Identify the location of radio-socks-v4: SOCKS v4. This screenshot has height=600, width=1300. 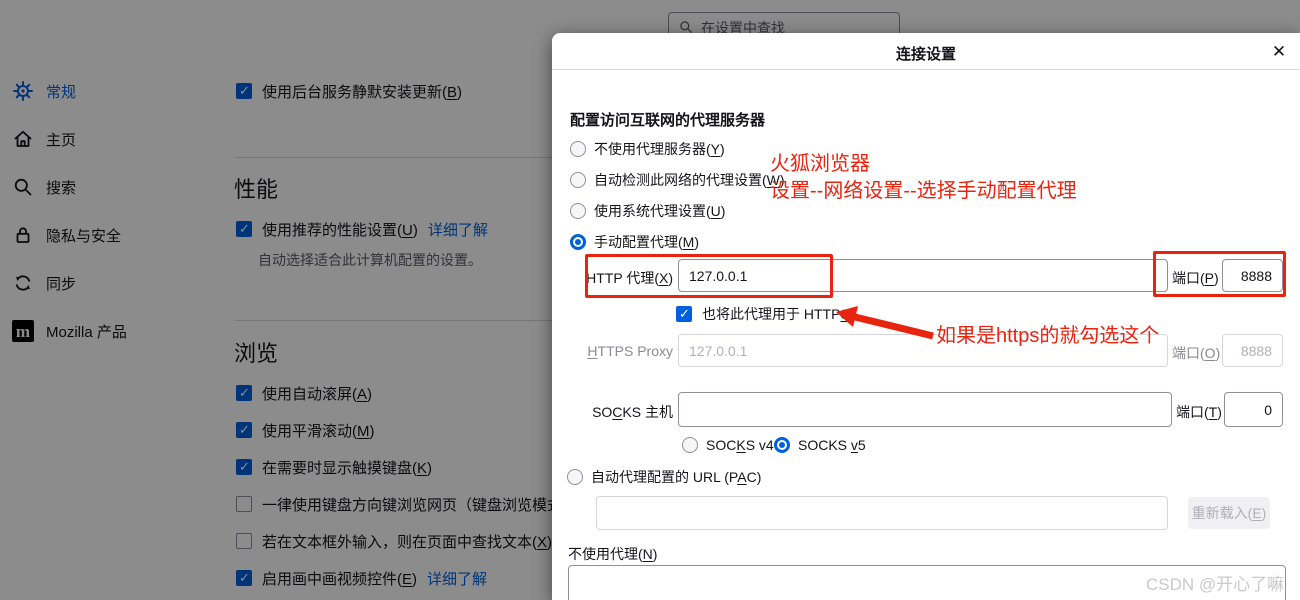
(728, 445).